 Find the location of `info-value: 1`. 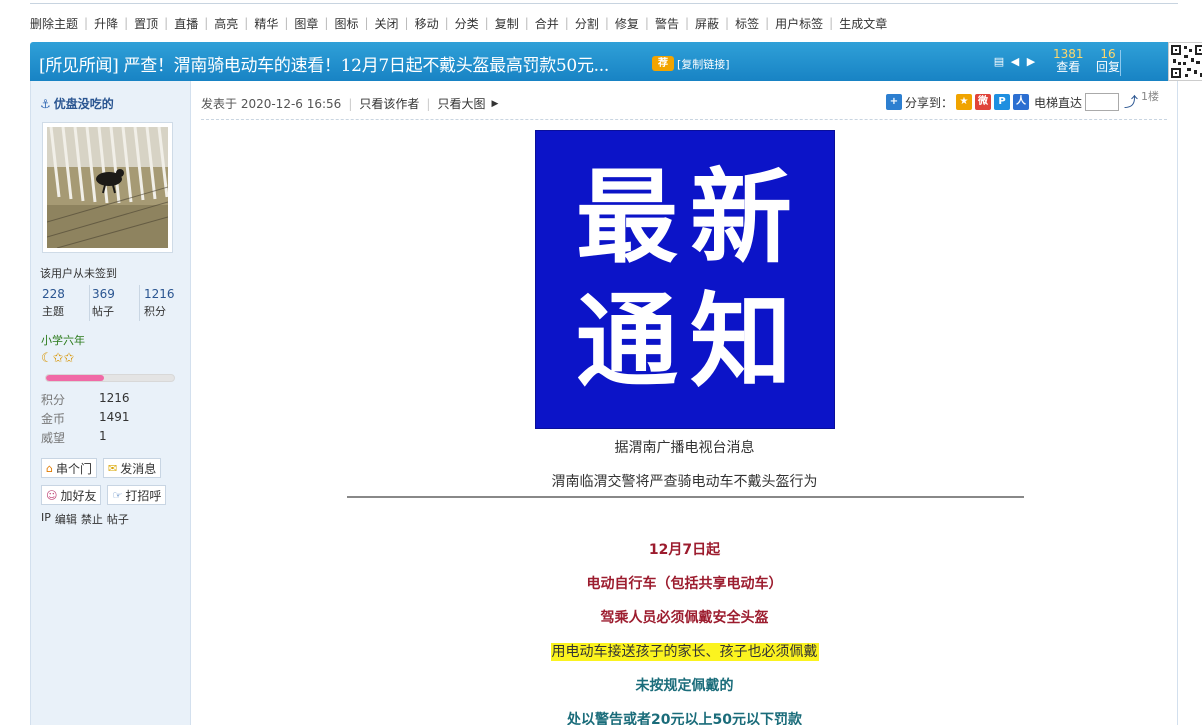

info-value: 1 is located at coordinates (103, 436).